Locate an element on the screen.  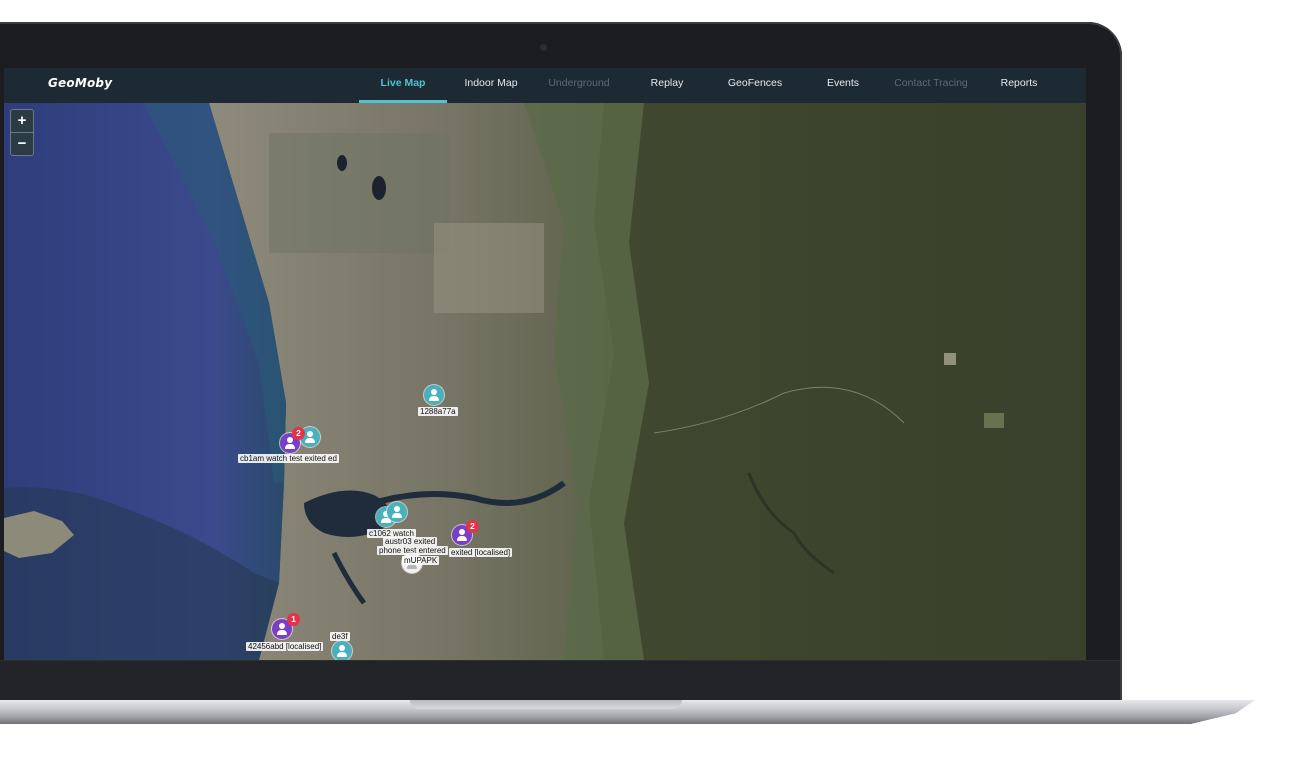
clearing is located at coordinates (950, 359).